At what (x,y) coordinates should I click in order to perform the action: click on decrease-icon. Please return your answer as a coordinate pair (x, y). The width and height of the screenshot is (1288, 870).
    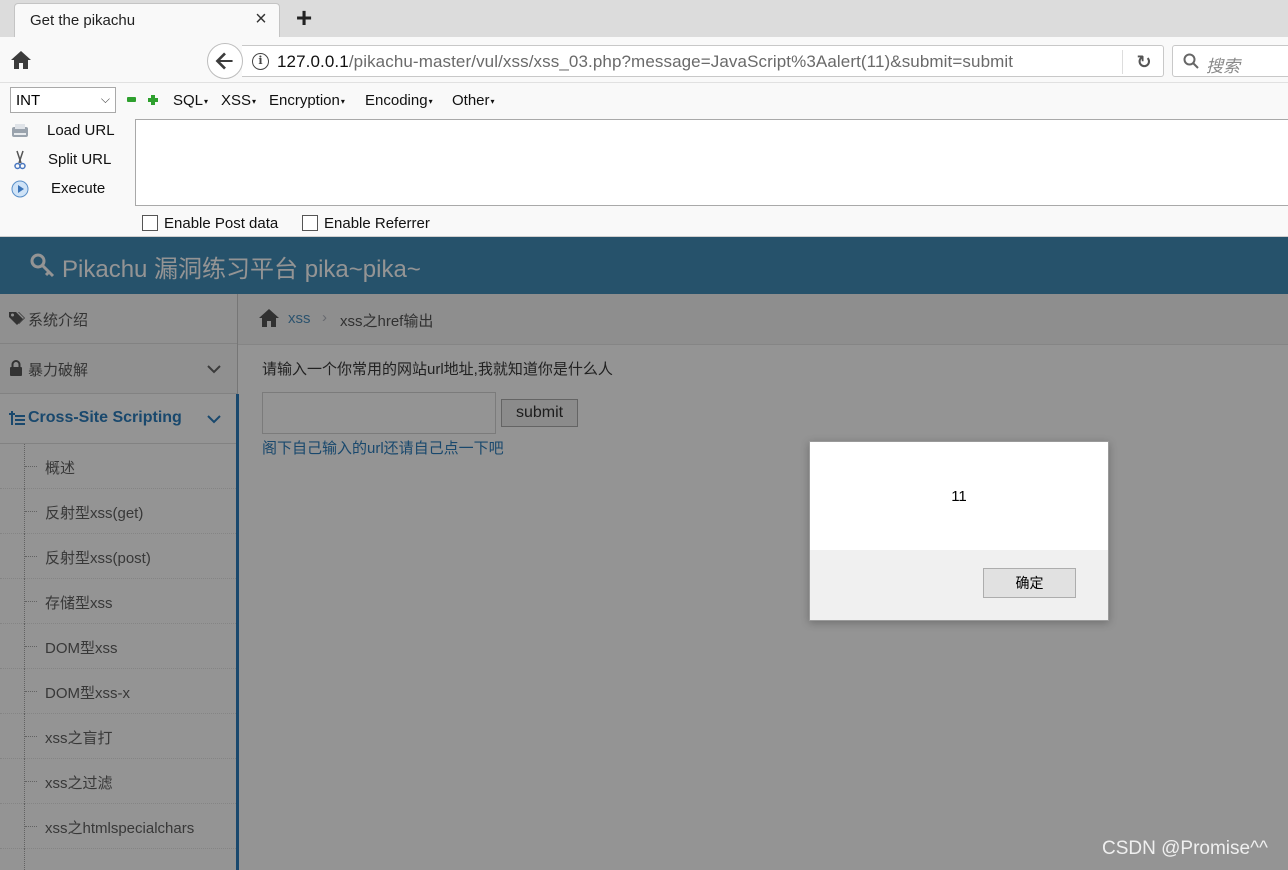
    Looking at the image, I should click on (131, 99).